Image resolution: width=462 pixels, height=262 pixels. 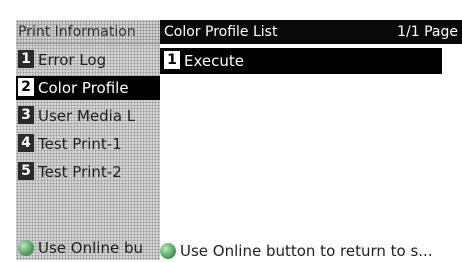 I want to click on number-badge: 3, so click(x=26, y=115).